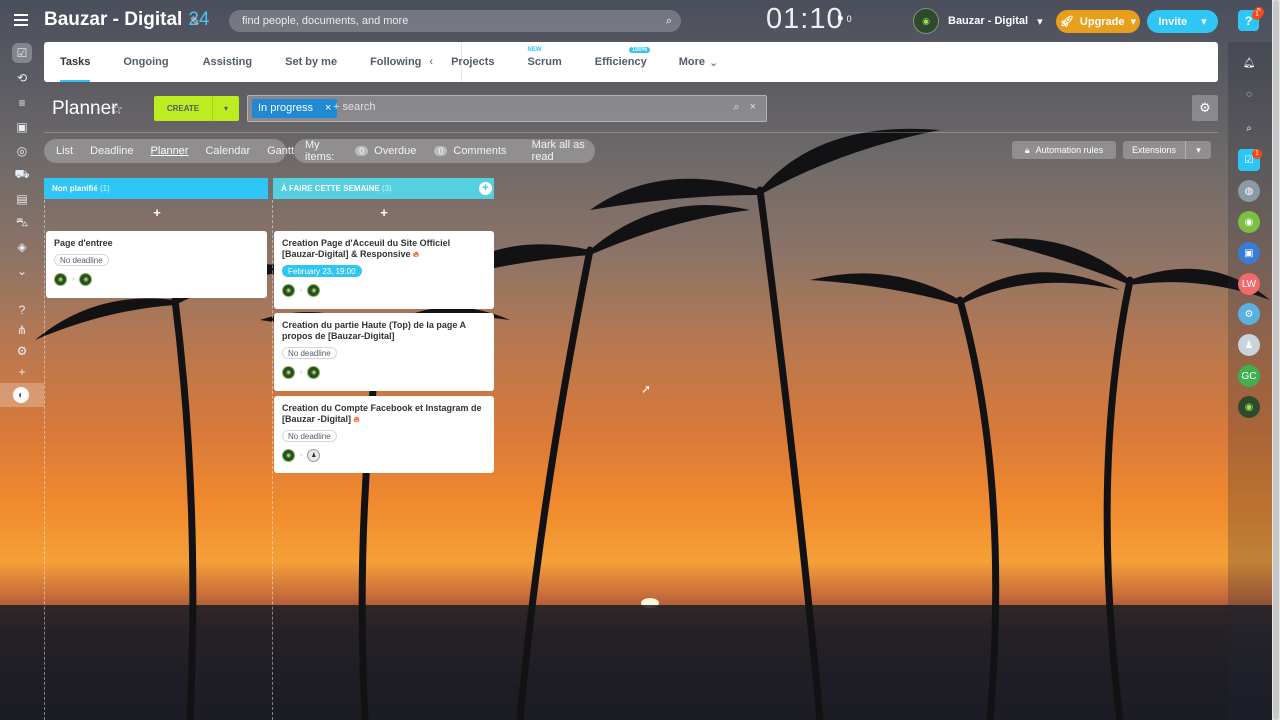 Image resolution: width=1280 pixels, height=720 pixels. Describe the element at coordinates (311, 62) in the screenshot. I see `tab-set-by-me: Set by me` at that location.